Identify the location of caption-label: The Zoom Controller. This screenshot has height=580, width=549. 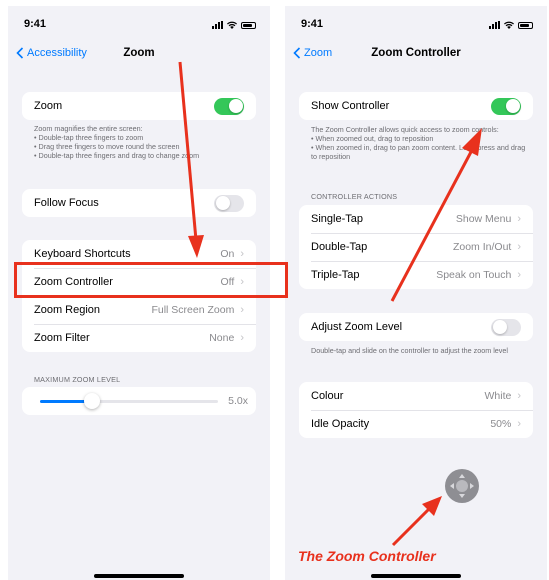
(367, 556).